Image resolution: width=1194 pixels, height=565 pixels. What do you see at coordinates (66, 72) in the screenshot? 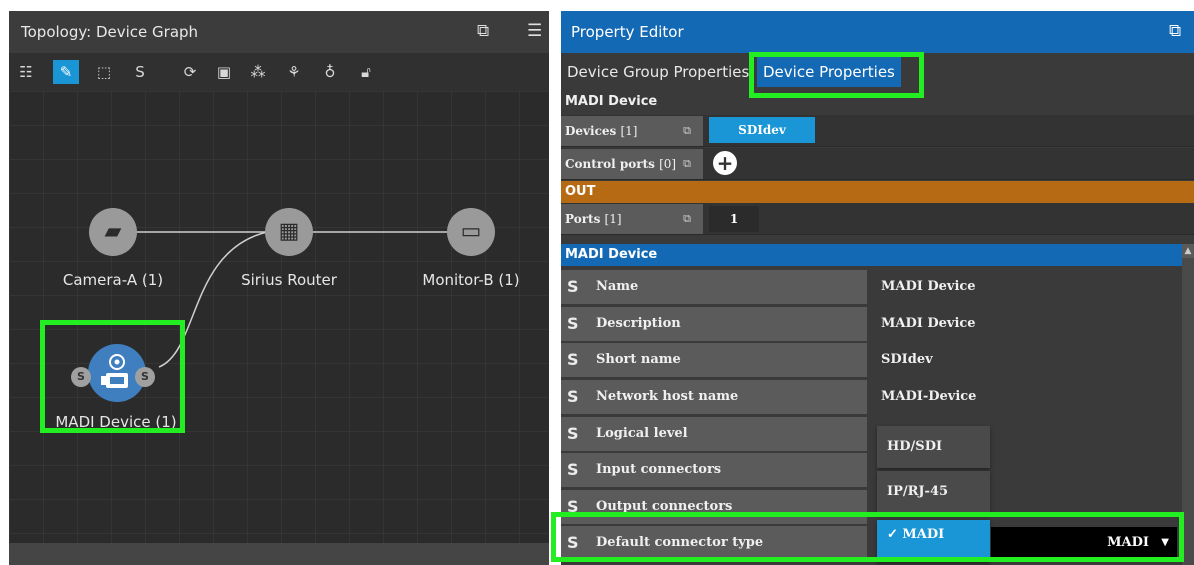
I see `pencil-icon: ✎` at bounding box center [66, 72].